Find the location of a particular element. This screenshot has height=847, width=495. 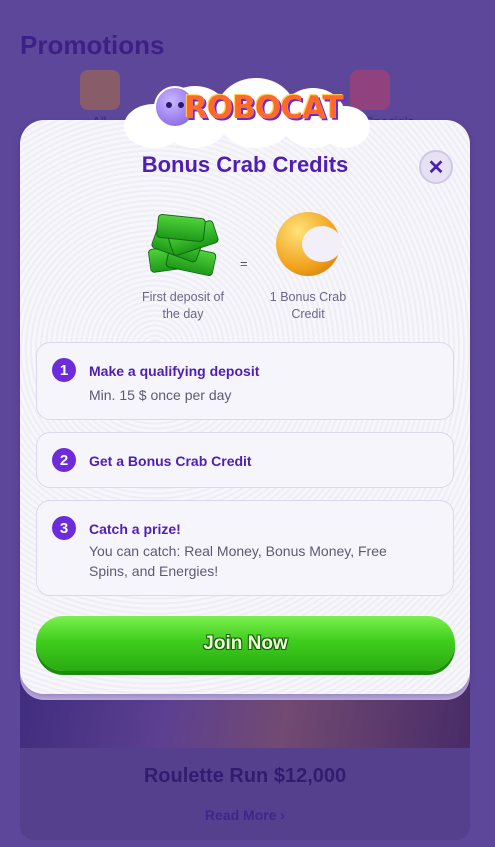

step-number-badge: 3 is located at coordinates (64, 528).